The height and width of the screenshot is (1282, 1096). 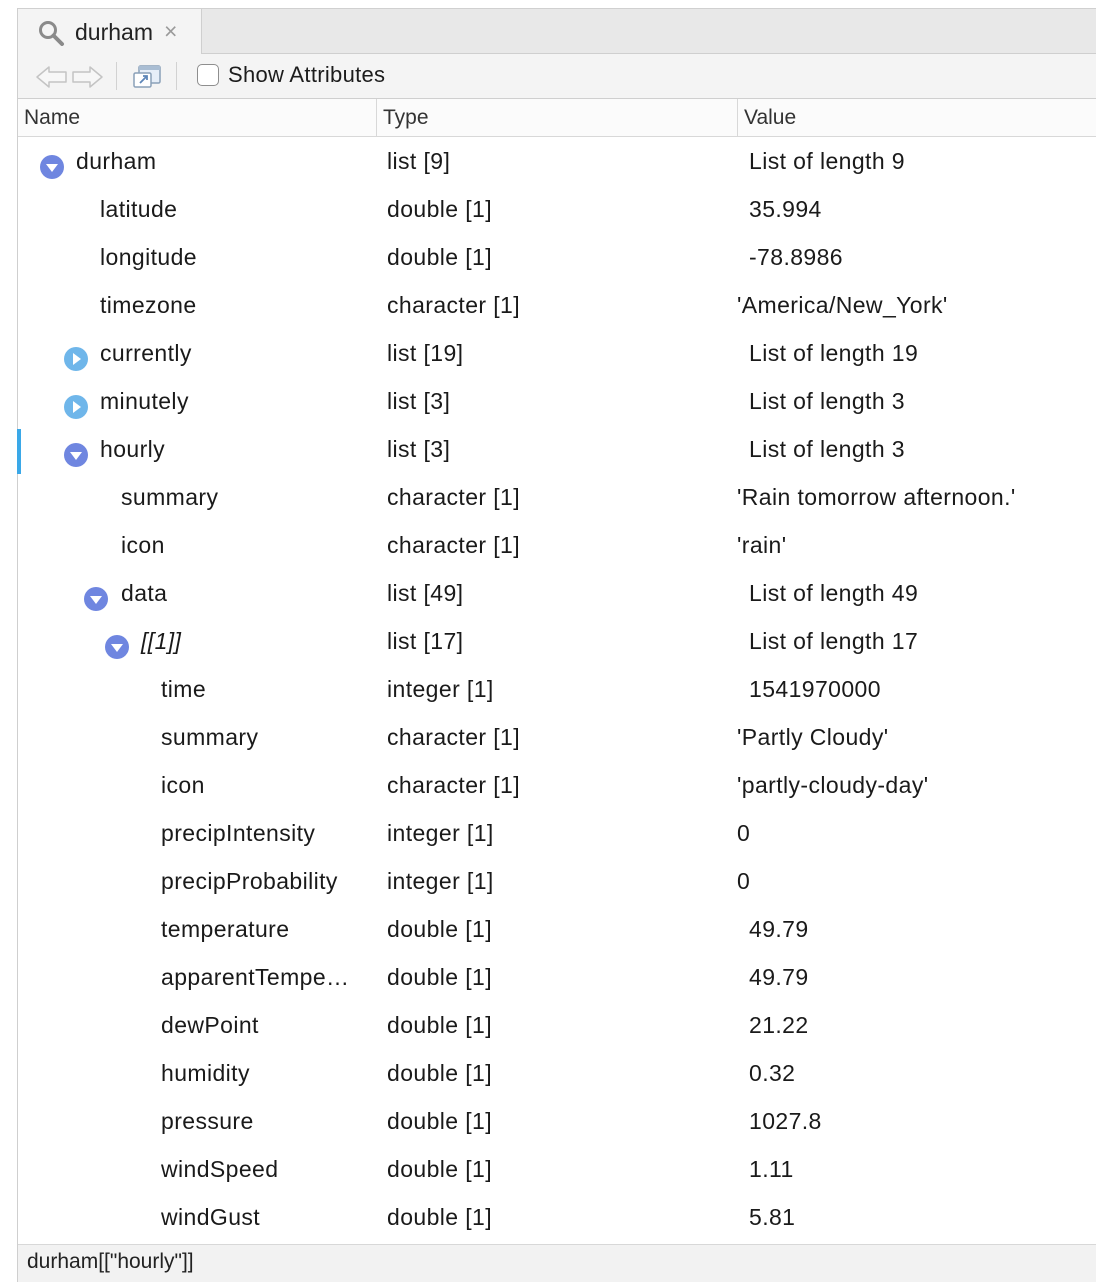 I want to click on show-attributes-label: Show Attributes, so click(x=306, y=75).